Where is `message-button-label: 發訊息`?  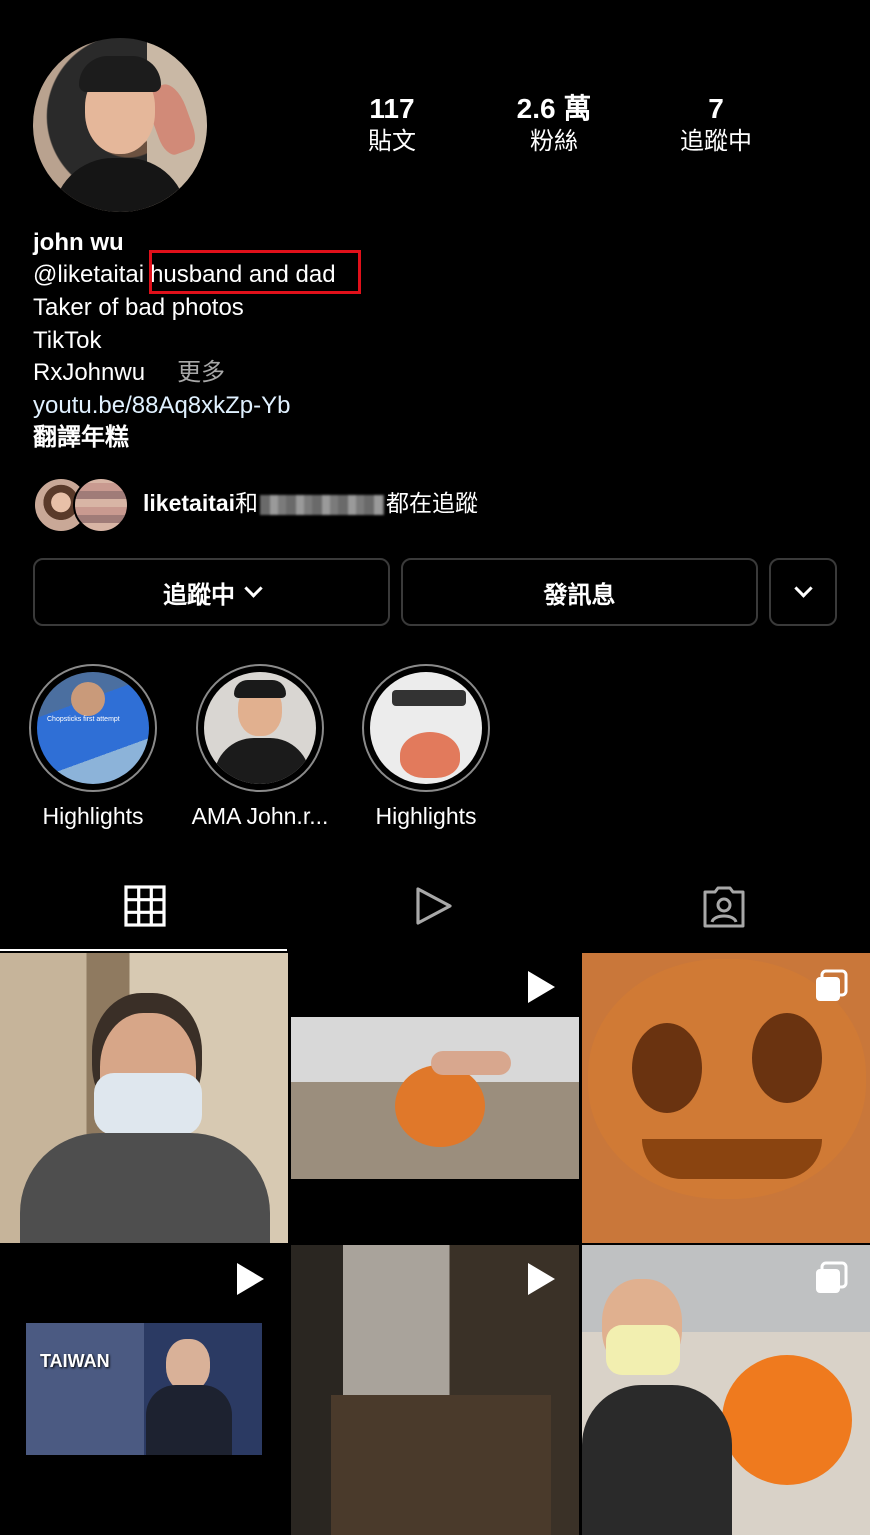
message-button-label: 發訊息 is located at coordinates (579, 595).